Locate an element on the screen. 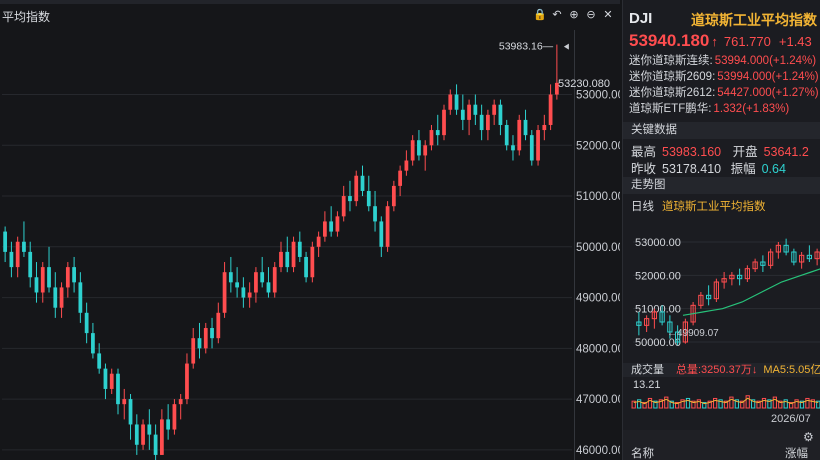 The width and height of the screenshot is (820, 460). close-icon: ✕ is located at coordinates (608, 14).